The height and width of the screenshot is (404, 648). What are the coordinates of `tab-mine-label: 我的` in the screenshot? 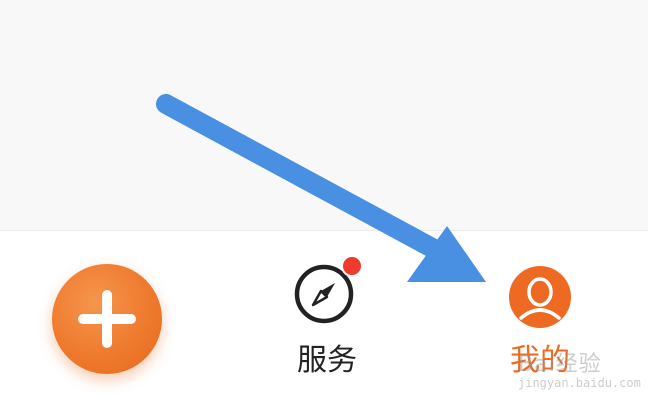 It's located at (540, 360).